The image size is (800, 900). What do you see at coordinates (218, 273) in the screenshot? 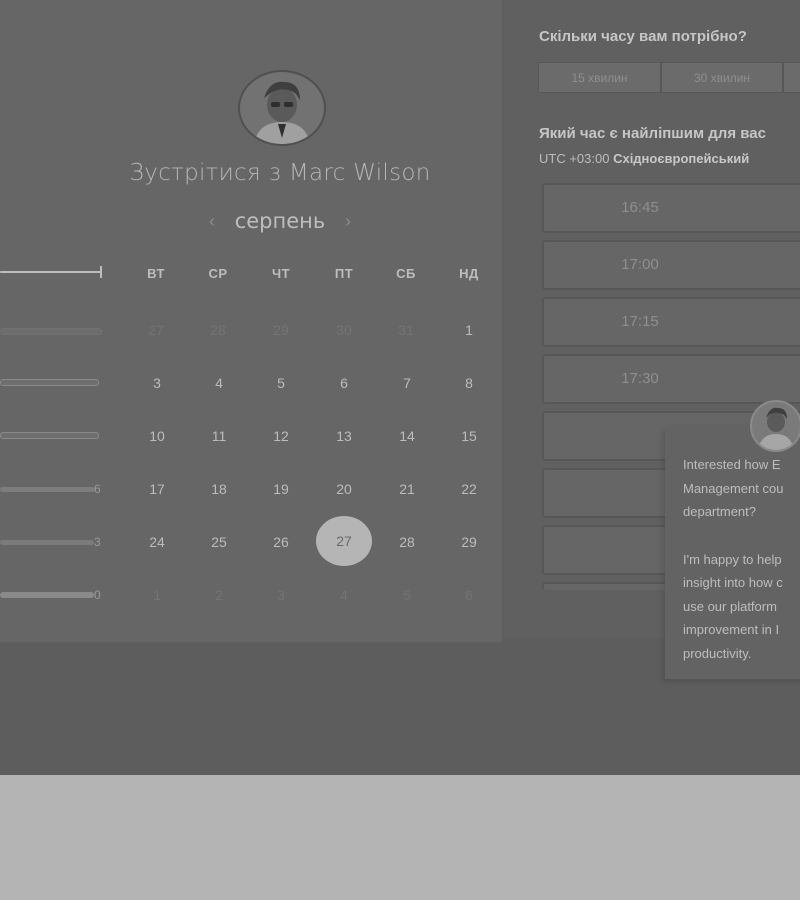
I see `weekday-header: СР` at bounding box center [218, 273].